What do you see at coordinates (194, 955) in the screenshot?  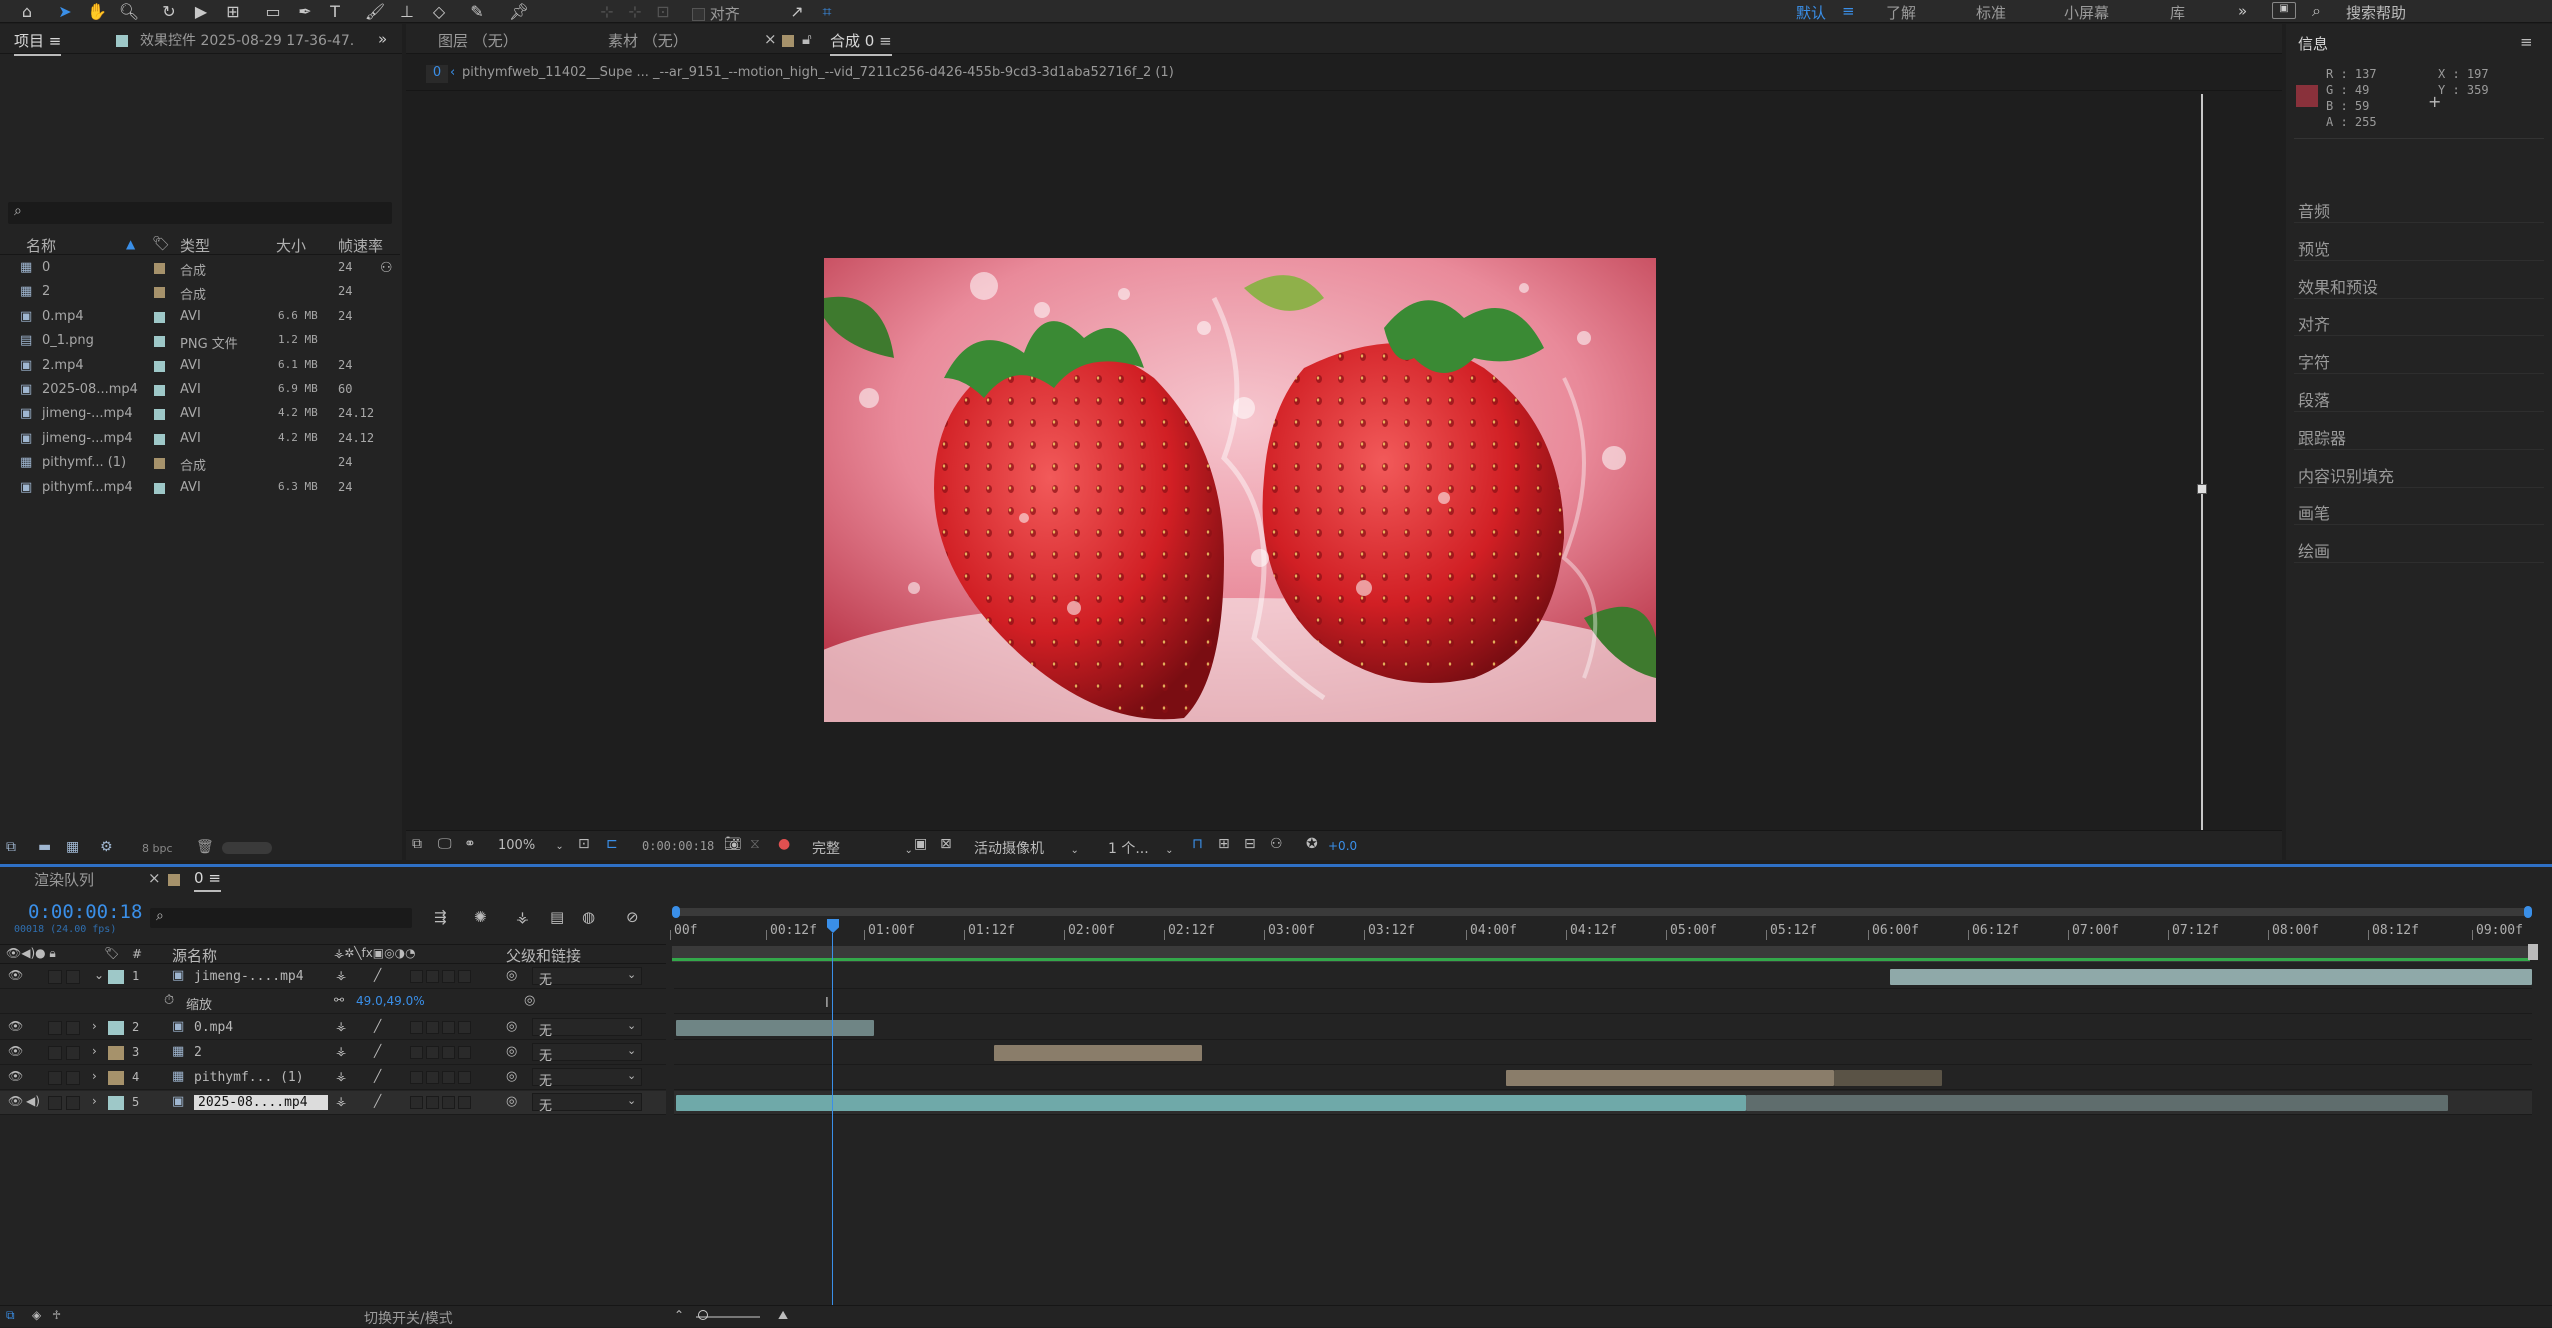 I see `source-name-column: 源名称` at bounding box center [194, 955].